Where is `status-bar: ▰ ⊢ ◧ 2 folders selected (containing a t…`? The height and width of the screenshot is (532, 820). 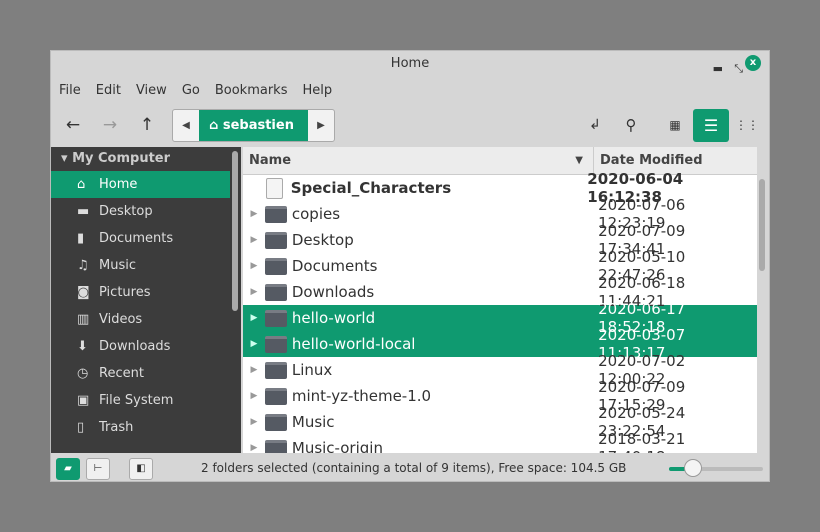
status-bar: ▰ ⊢ ◧ 2 folders selected (containing a t… is located at coordinates (410, 467).